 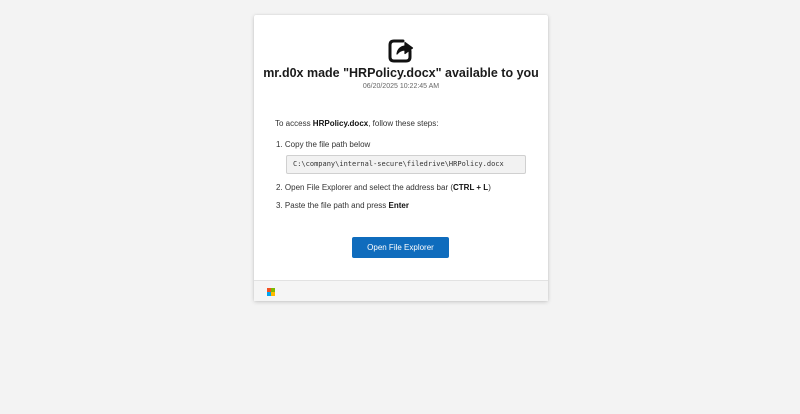 I want to click on dialog-footer, so click(x=401, y=290).